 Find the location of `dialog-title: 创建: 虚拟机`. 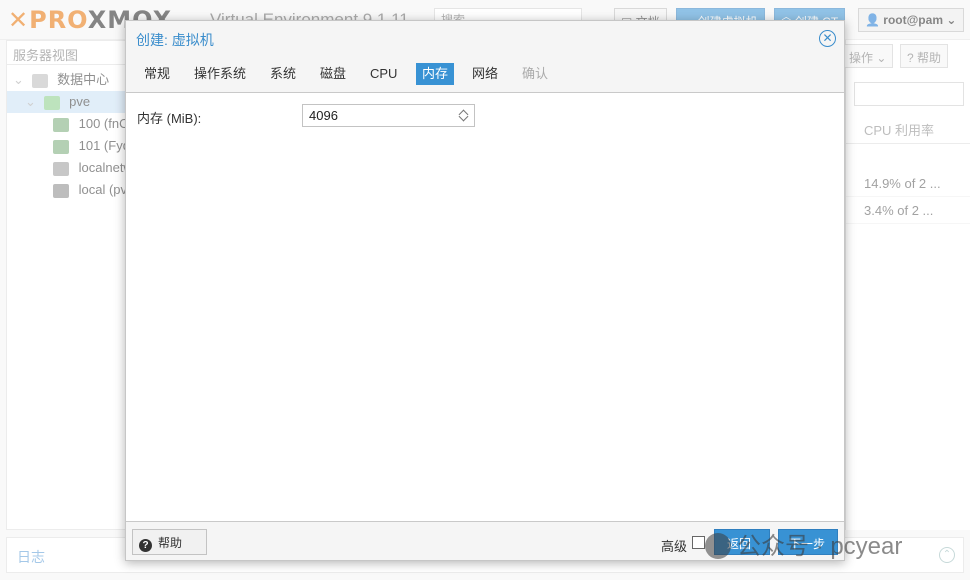

dialog-title: 创建: 虚拟机 is located at coordinates (175, 40).